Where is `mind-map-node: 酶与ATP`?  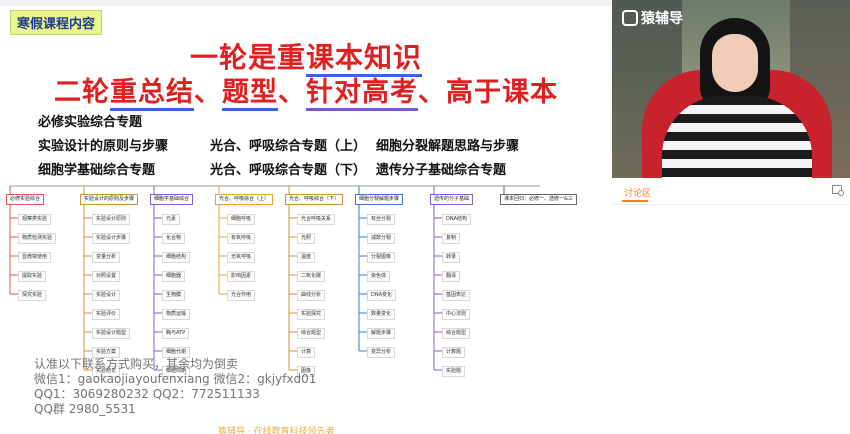
mind-map-node: 酶与ATP is located at coordinates (176, 333).